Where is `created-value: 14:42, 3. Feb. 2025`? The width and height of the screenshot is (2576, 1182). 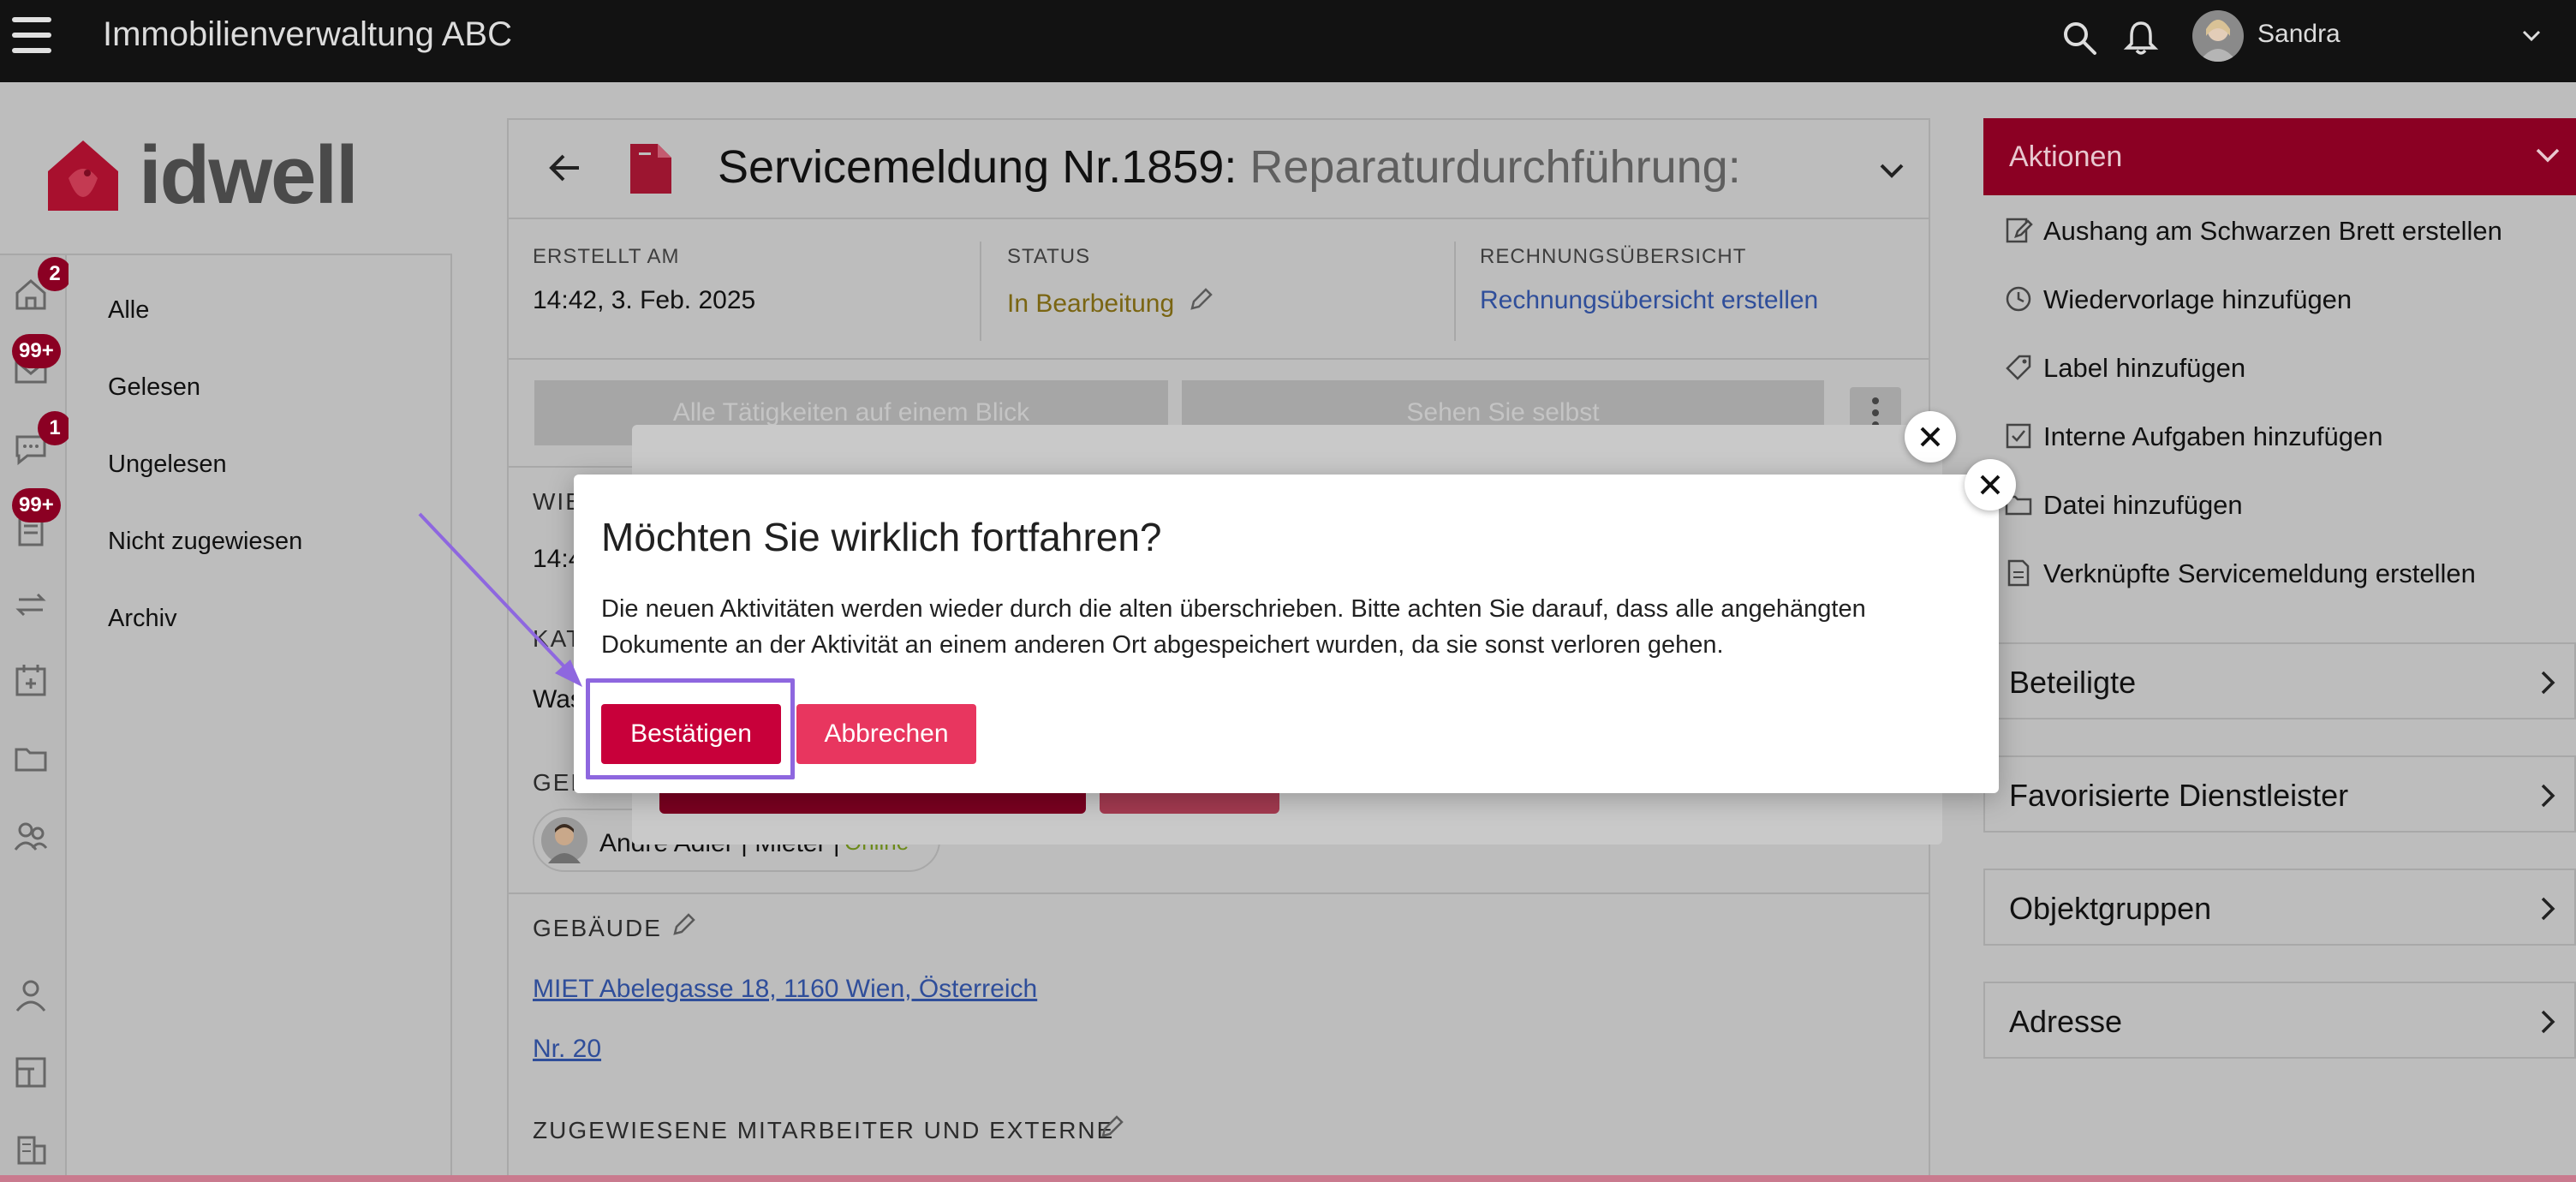
created-value: 14:42, 3. Feb. 2025 is located at coordinates (644, 300).